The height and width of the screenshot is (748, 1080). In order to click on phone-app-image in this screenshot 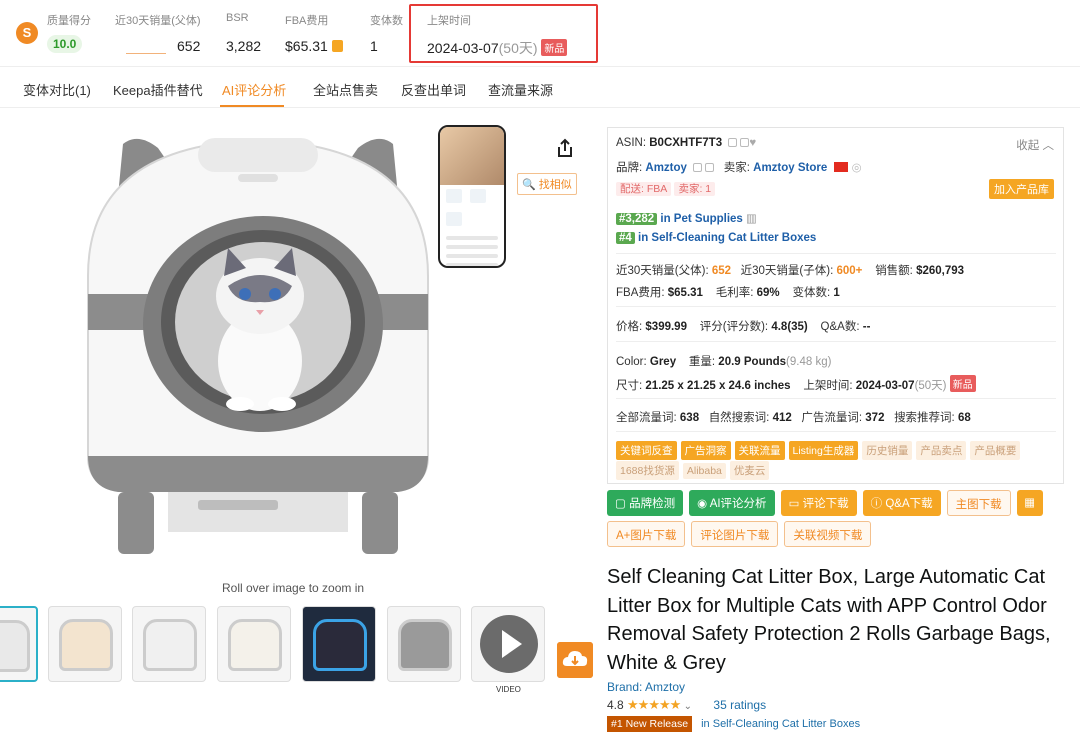, I will do `click(472, 196)`.